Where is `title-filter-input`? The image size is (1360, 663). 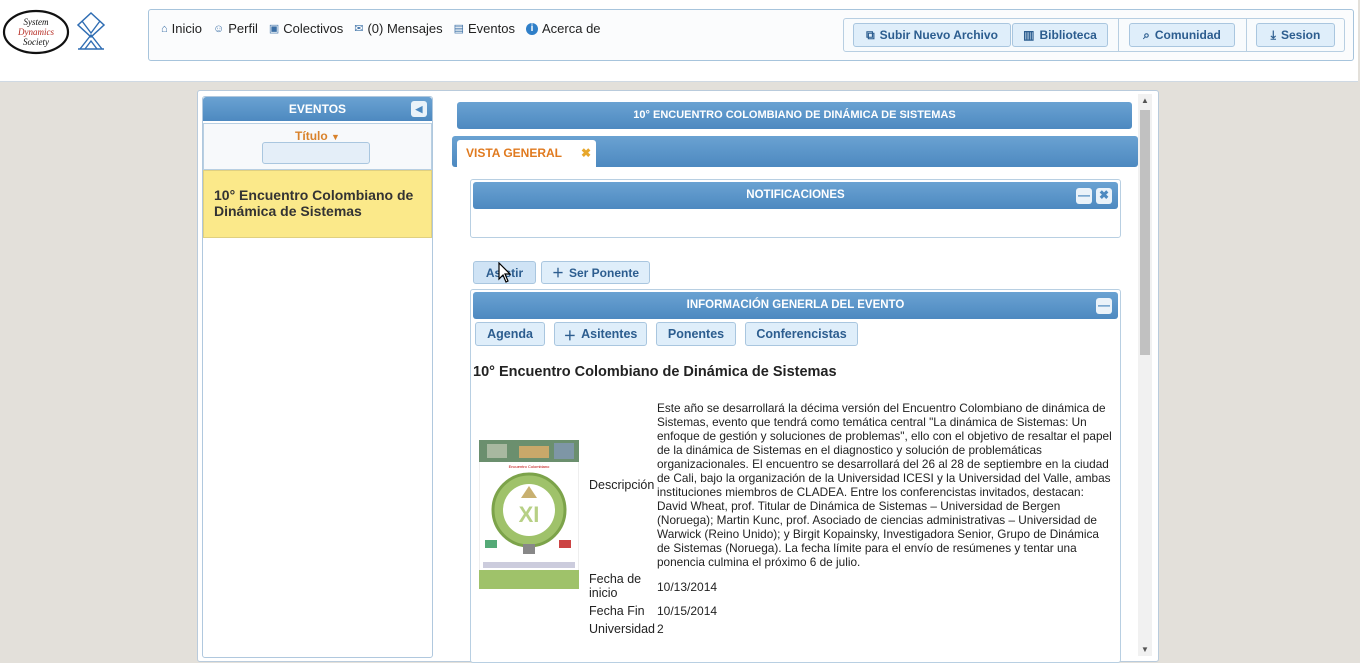 title-filter-input is located at coordinates (316, 153).